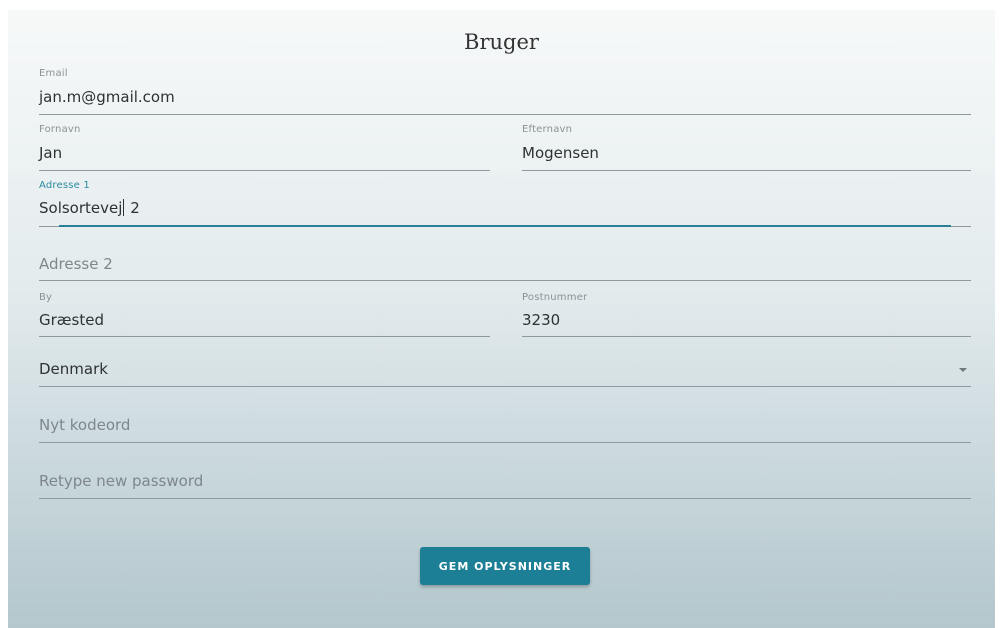 The width and height of the screenshot is (1003, 628). I want to click on postal-code-value: 3230, so click(541, 320).